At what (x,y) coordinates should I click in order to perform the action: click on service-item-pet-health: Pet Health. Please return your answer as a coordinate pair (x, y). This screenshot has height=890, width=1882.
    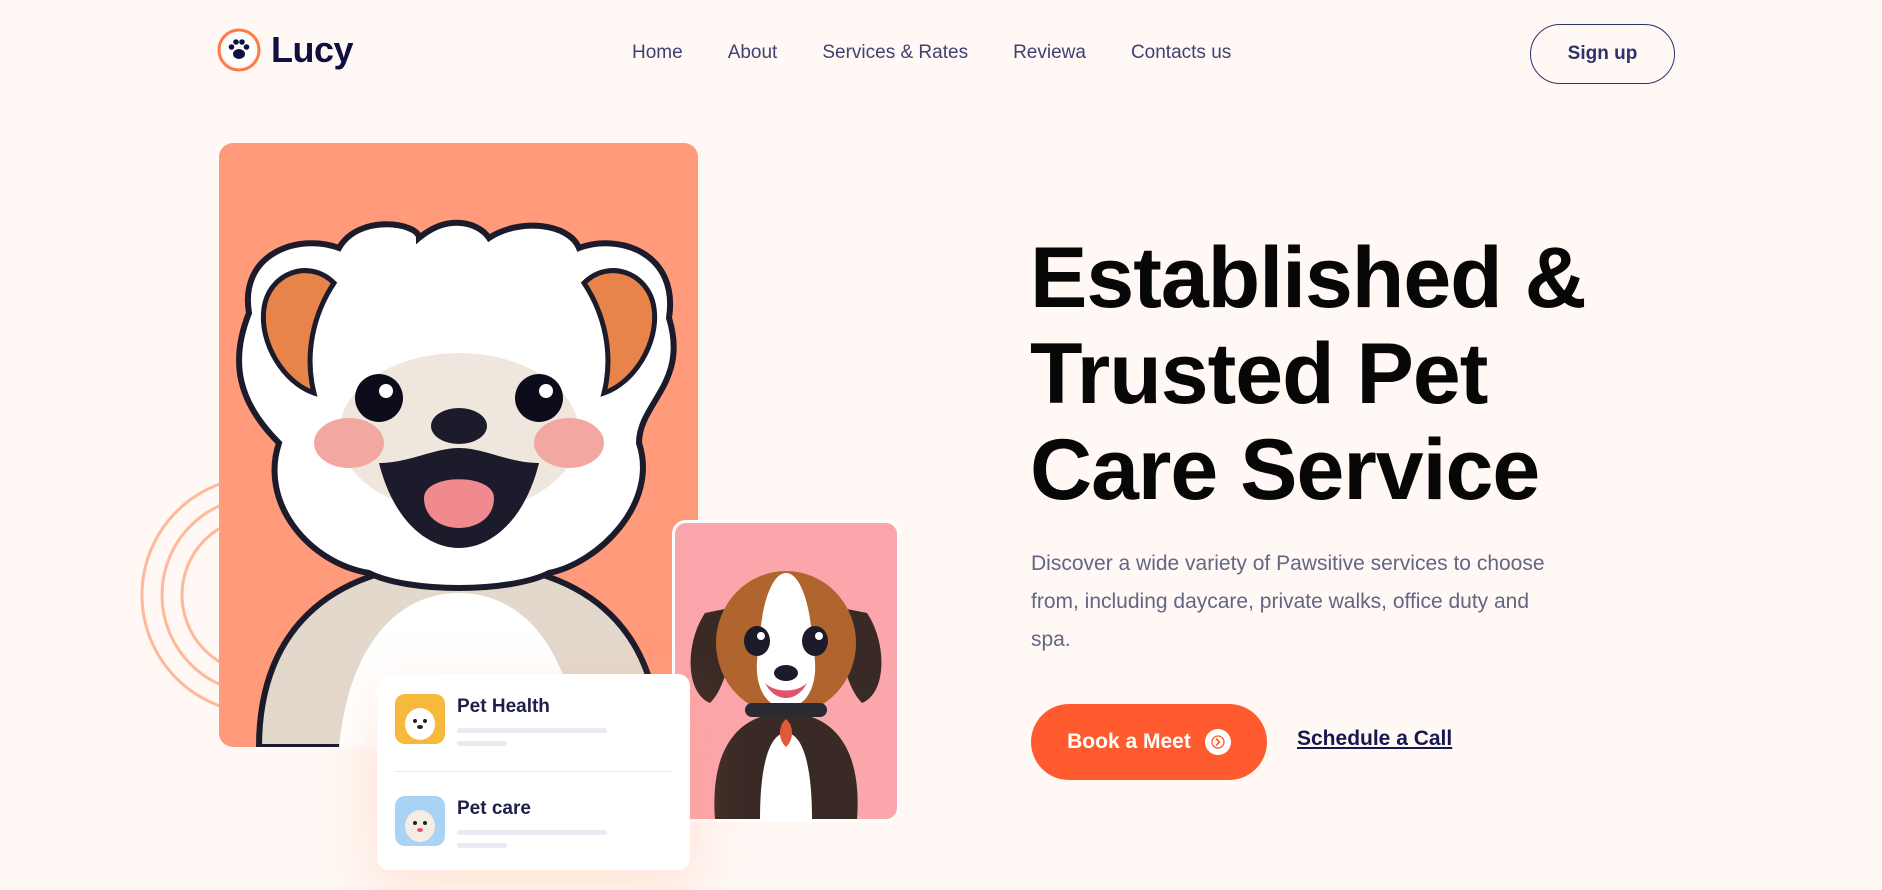
    Looking at the image, I should click on (501, 720).